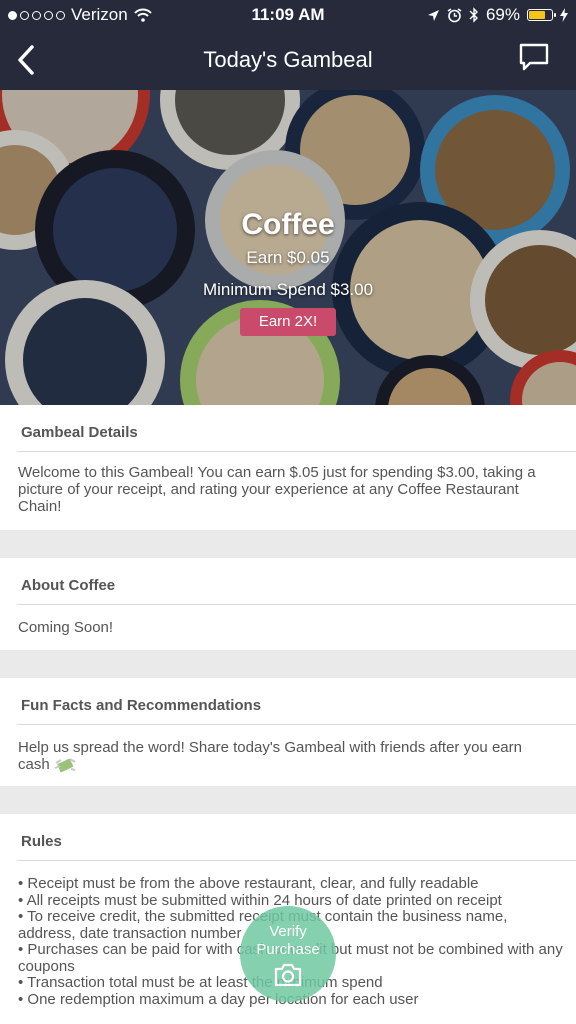 The height and width of the screenshot is (1024, 576). Describe the element at coordinates (288, 322) in the screenshot. I see `earn-2x-badge: Earn 2X!` at that location.